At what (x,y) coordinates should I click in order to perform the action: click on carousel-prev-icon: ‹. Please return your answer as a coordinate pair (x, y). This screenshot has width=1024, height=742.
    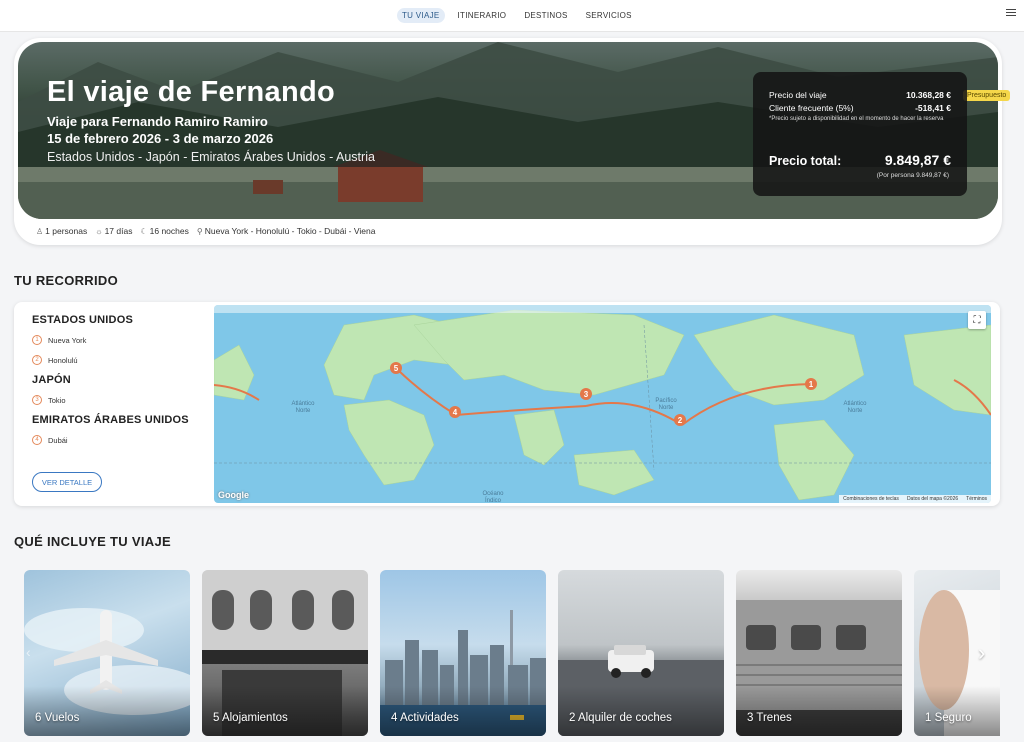
    Looking at the image, I should click on (30, 652).